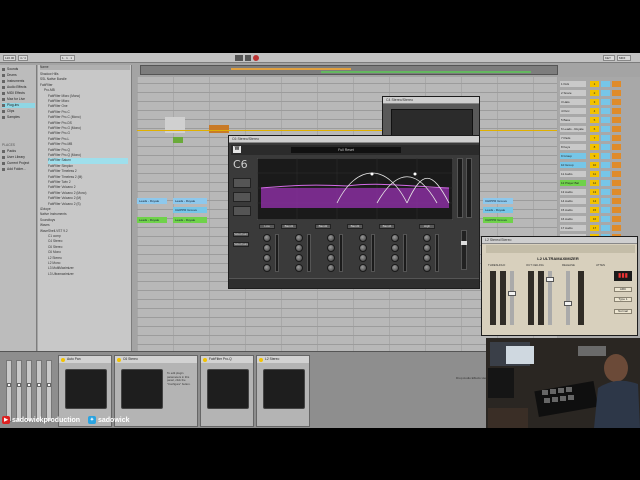 The image size is (640, 480). Describe the element at coordinates (11, 117) in the screenshot. I see `browser-cat-samples: Samples` at that location.